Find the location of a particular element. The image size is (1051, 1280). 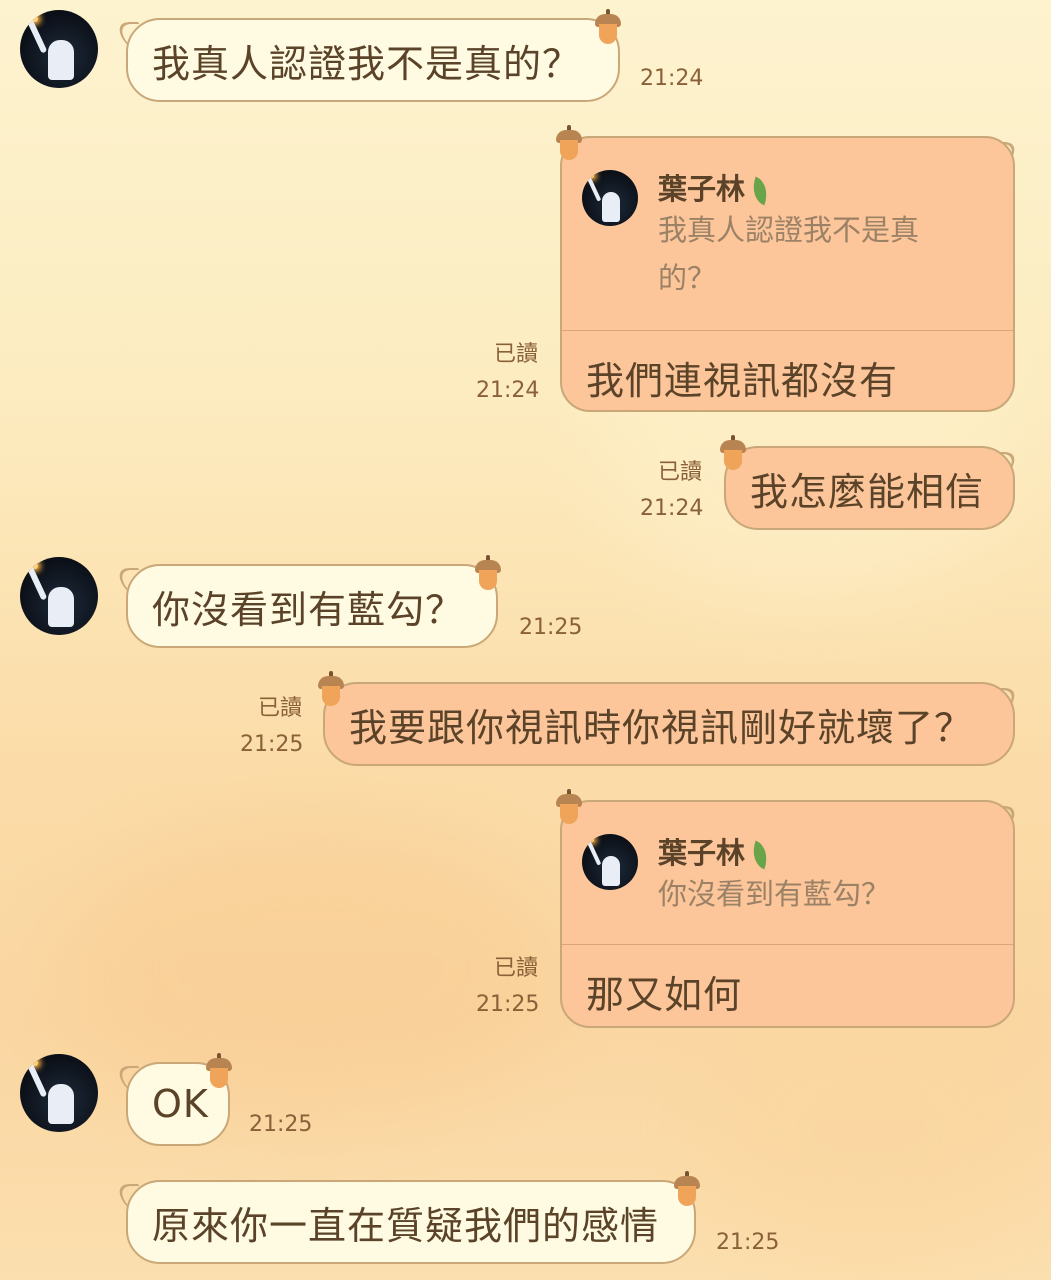

message-bubble: 我怎麼能相信 is located at coordinates (869, 488).